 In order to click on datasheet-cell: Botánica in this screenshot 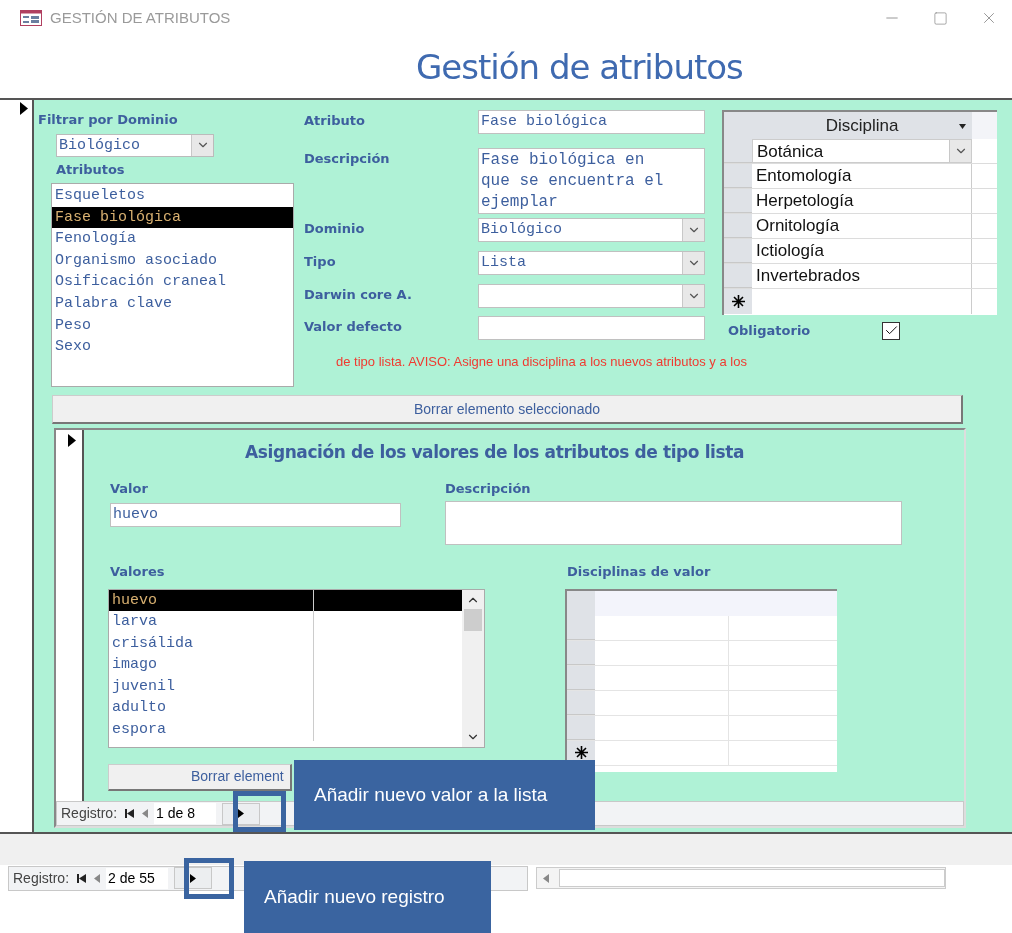, I will do `click(862, 151)`.